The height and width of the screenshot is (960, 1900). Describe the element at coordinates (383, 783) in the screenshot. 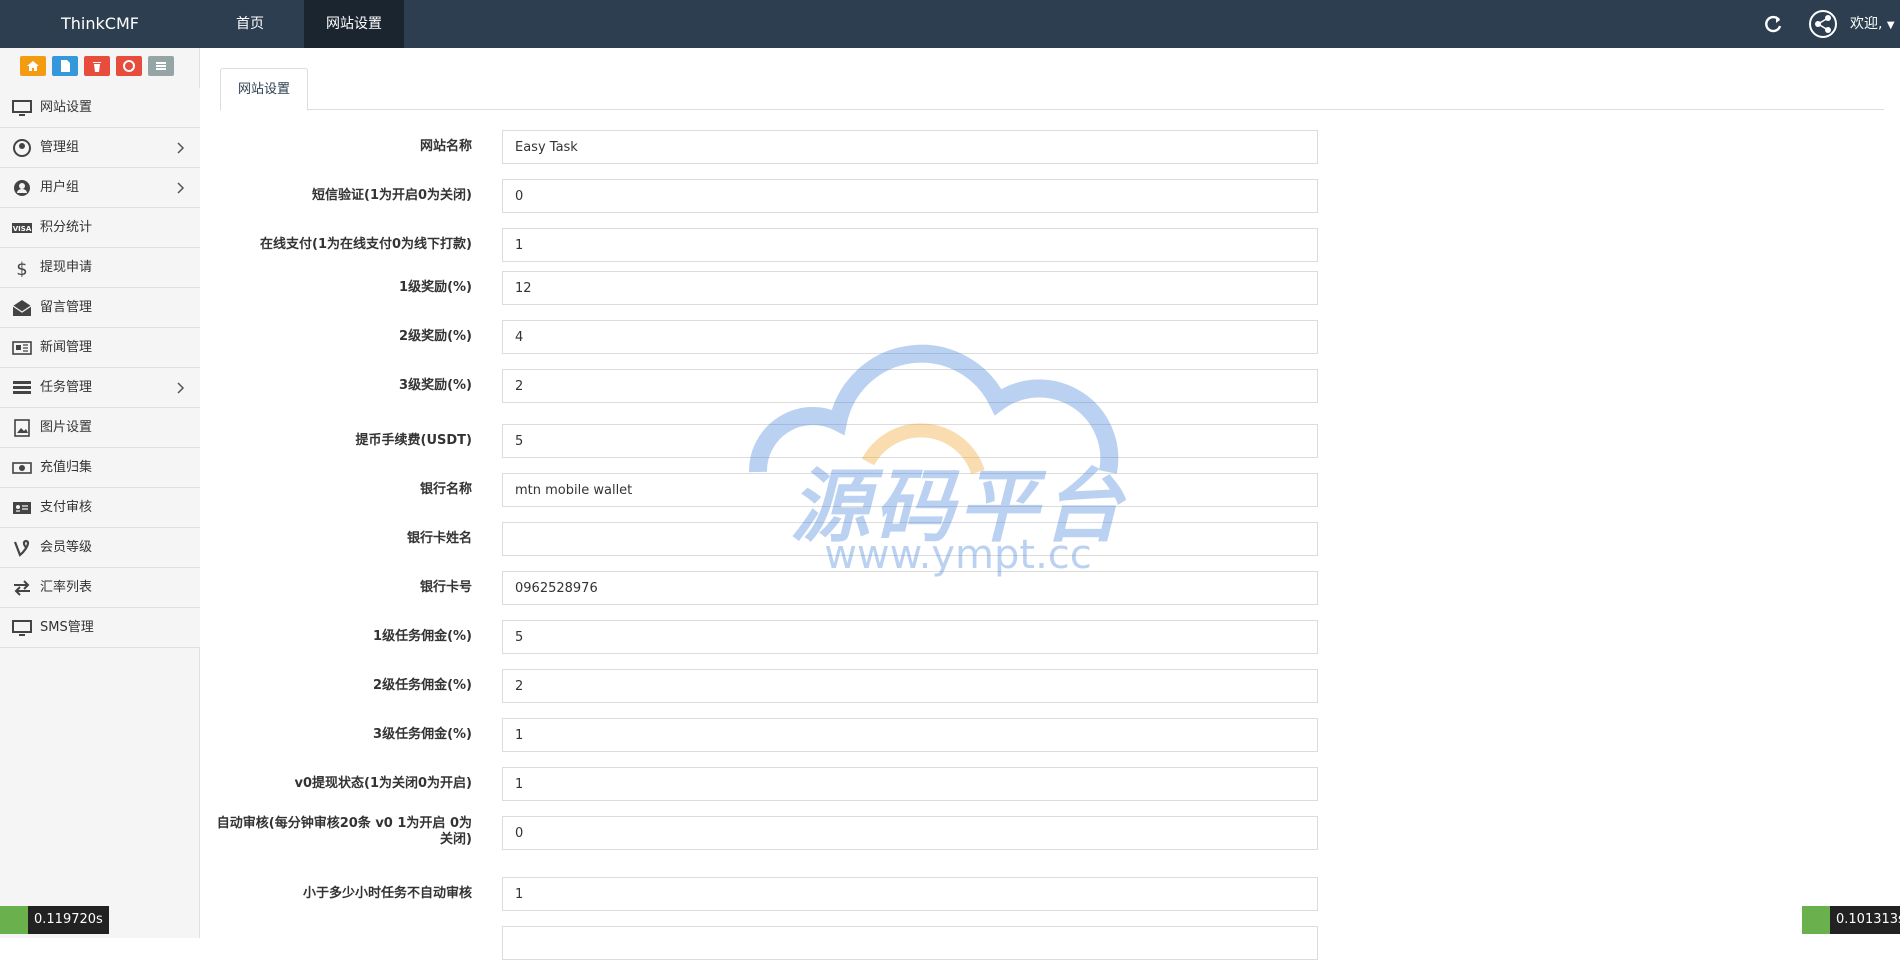

I see `field-label: v0提现状态(1为关闭0为开启)` at that location.